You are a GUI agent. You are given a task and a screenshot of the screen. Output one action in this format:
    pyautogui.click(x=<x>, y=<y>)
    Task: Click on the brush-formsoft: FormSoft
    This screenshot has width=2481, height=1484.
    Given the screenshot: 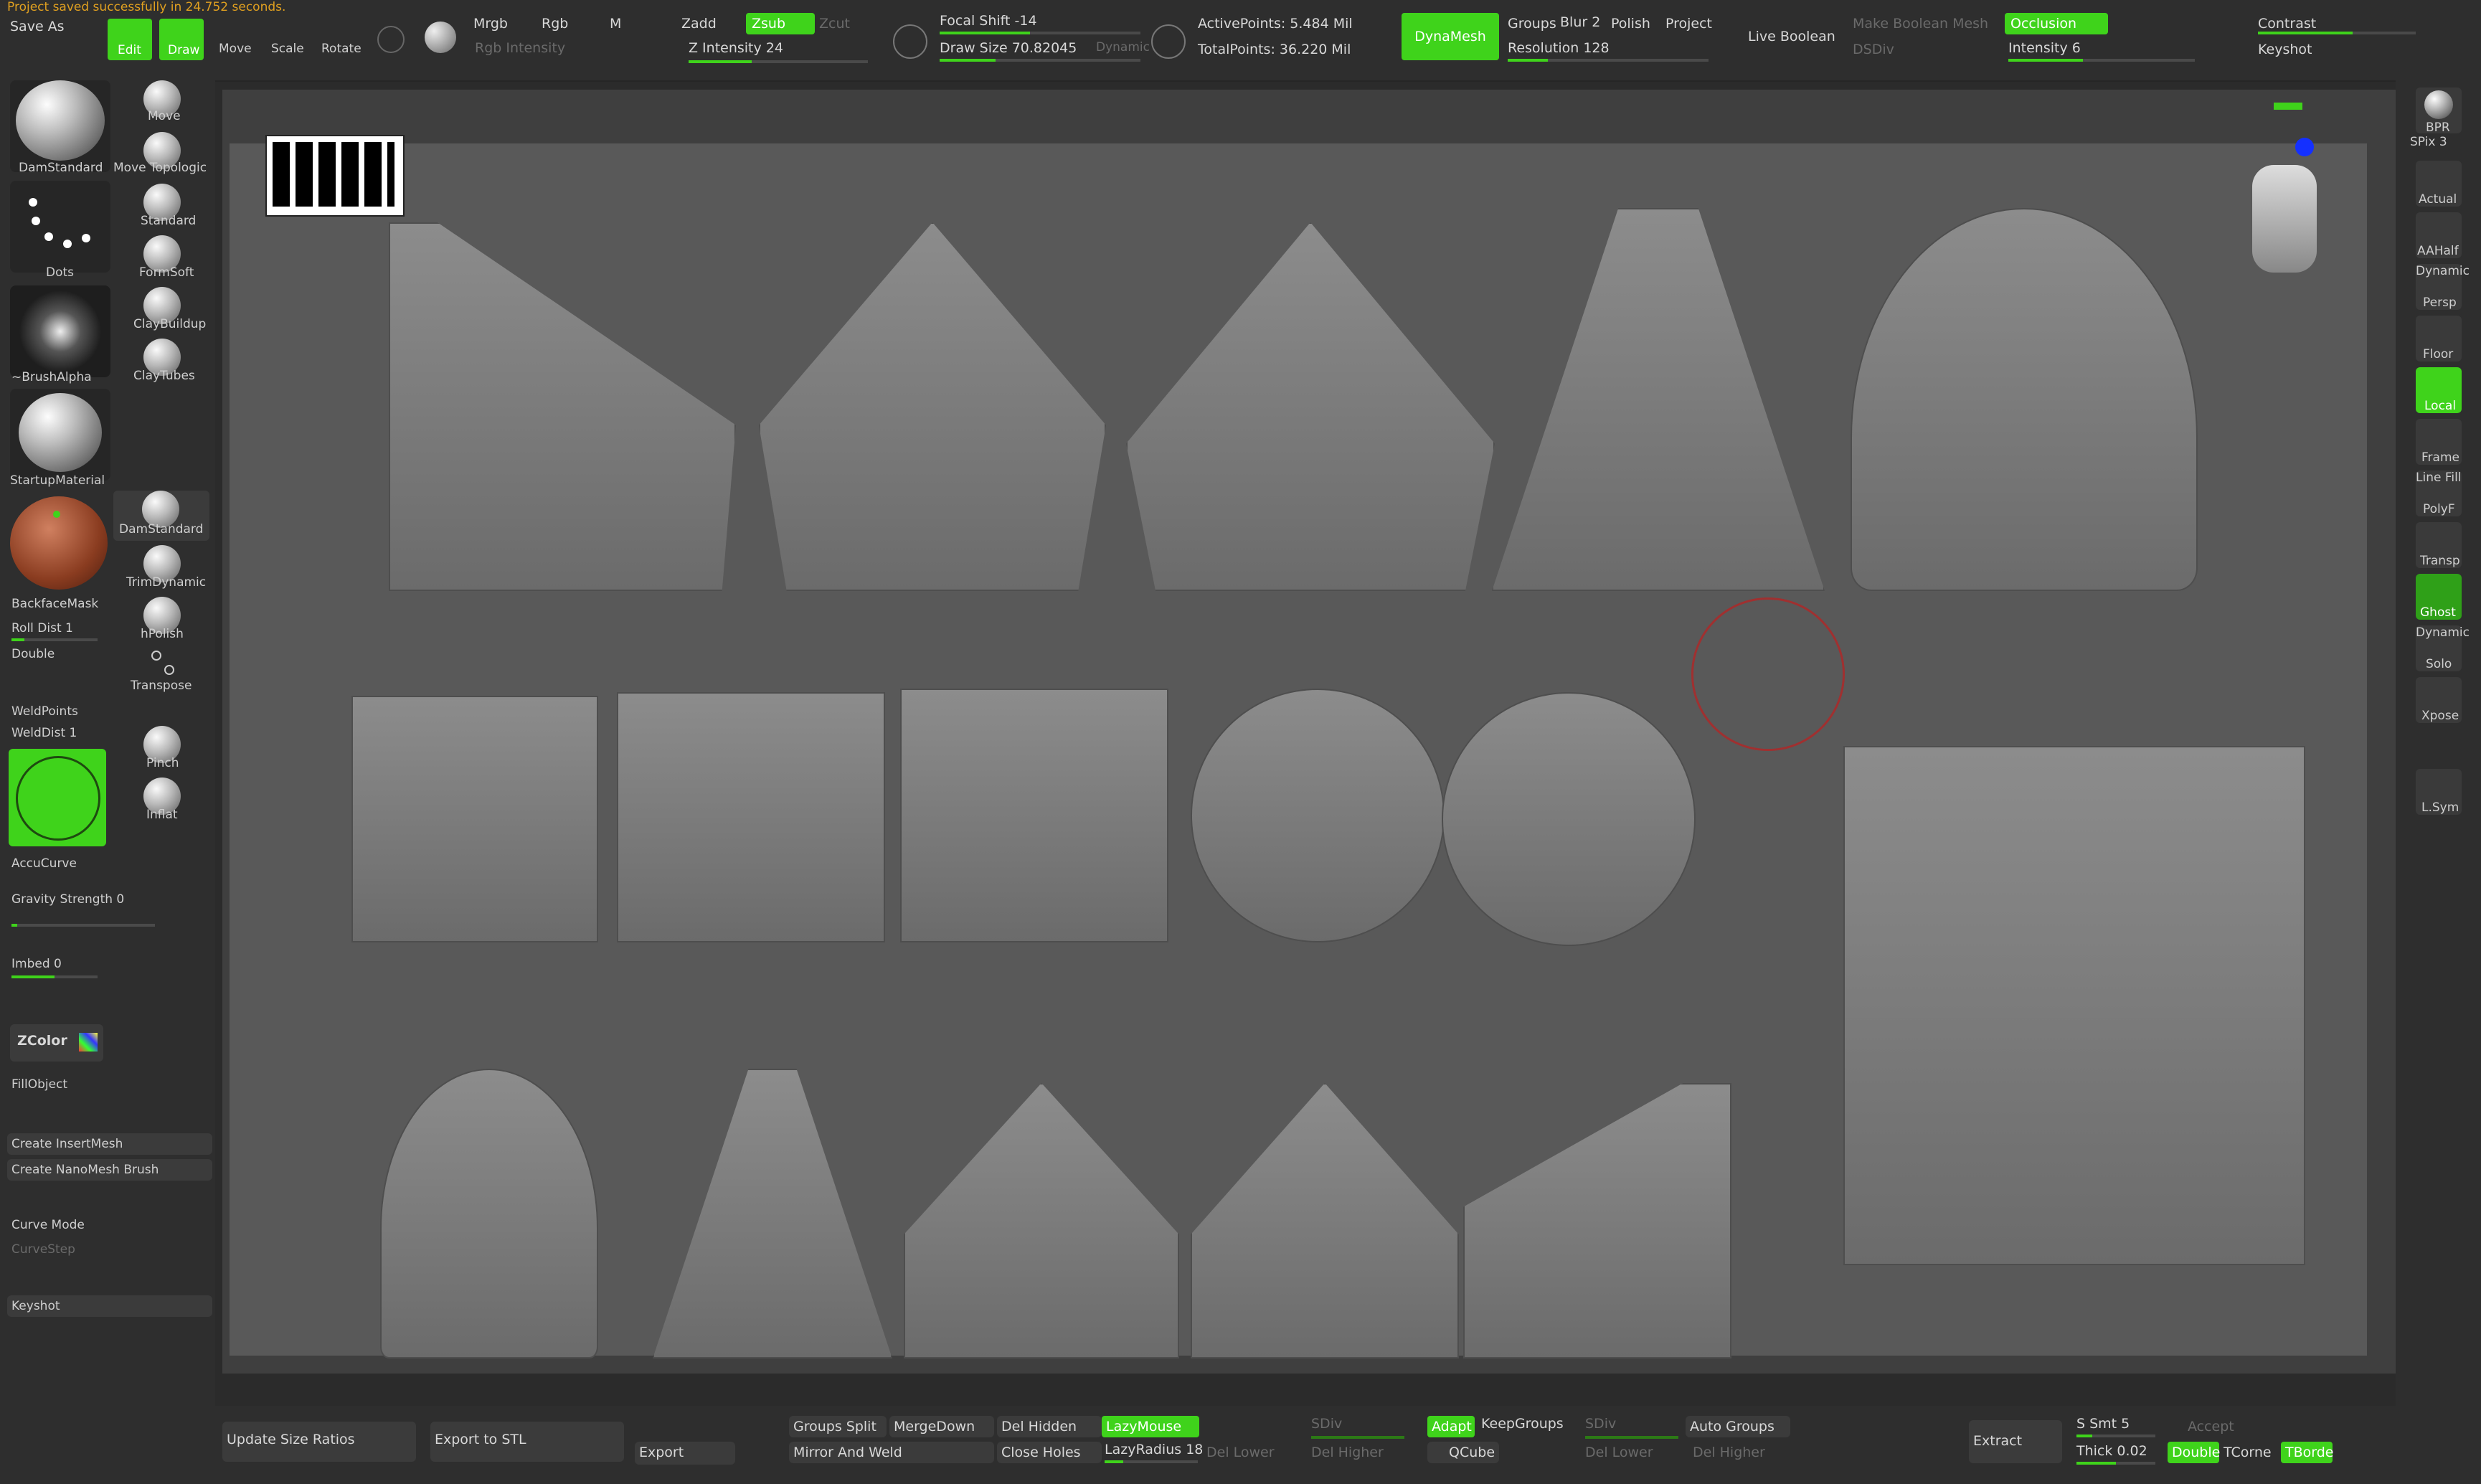 What is the action you would take?
    pyautogui.click(x=166, y=272)
    